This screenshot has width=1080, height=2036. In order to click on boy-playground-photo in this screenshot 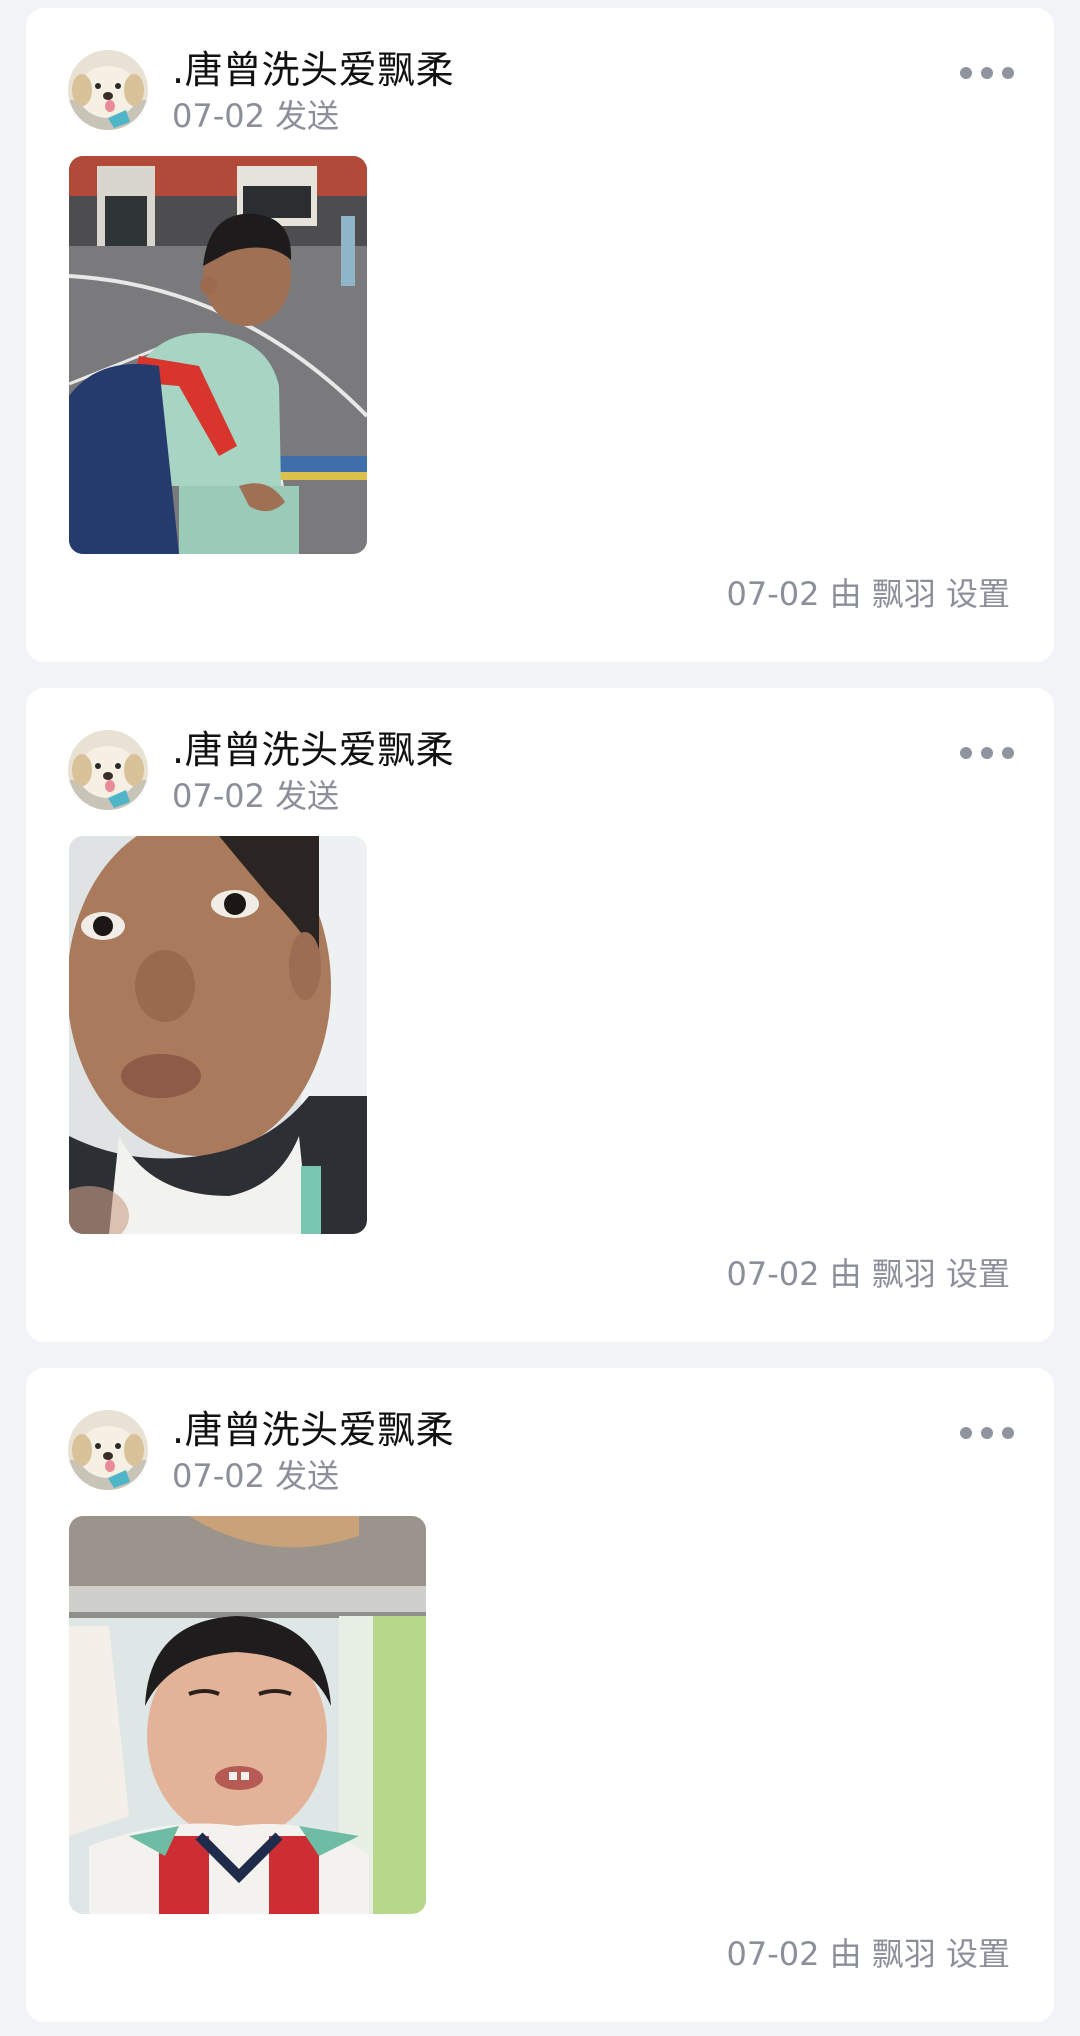, I will do `click(218, 355)`.